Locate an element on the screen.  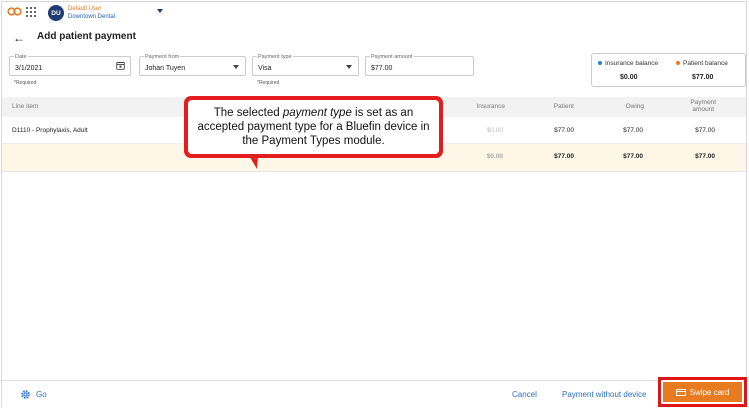
payment-from-select: Payment from Johan Tuyen is located at coordinates (192, 65).